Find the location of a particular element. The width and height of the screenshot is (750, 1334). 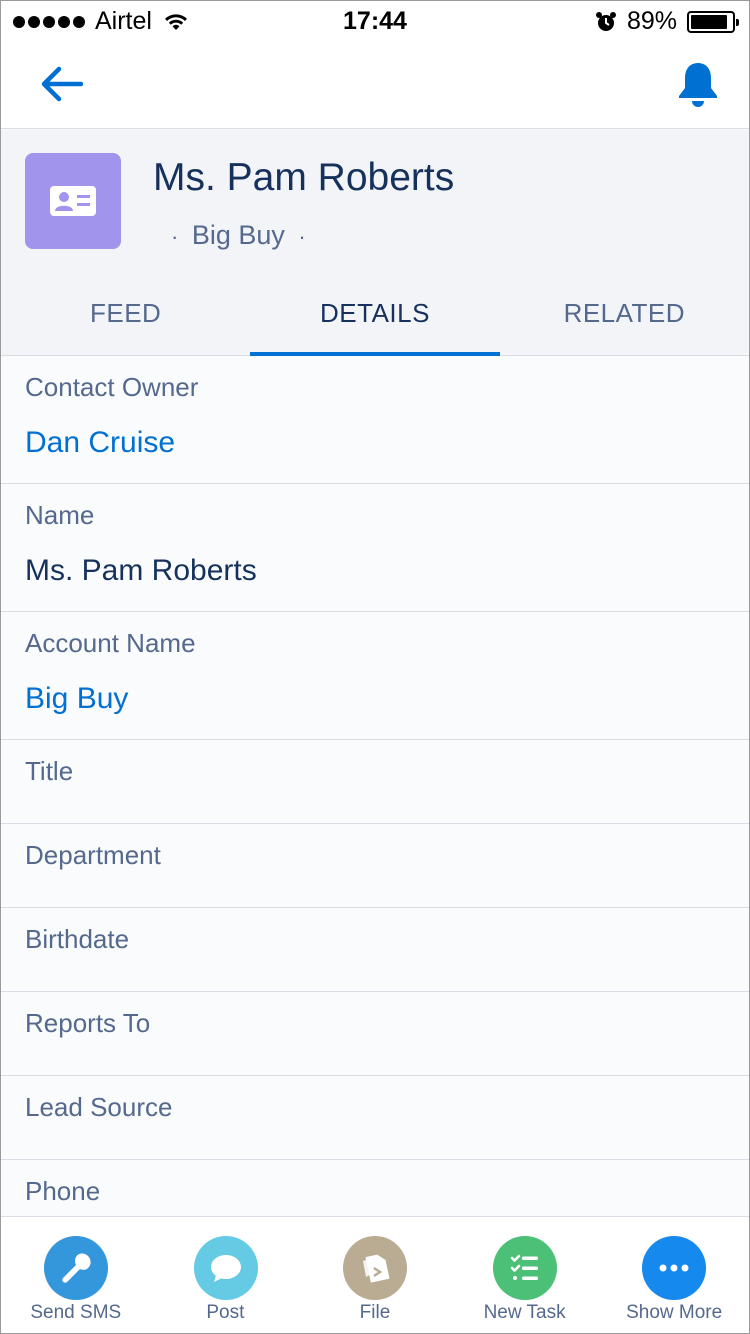

field-birthdate: Birthdate is located at coordinates (375, 950).